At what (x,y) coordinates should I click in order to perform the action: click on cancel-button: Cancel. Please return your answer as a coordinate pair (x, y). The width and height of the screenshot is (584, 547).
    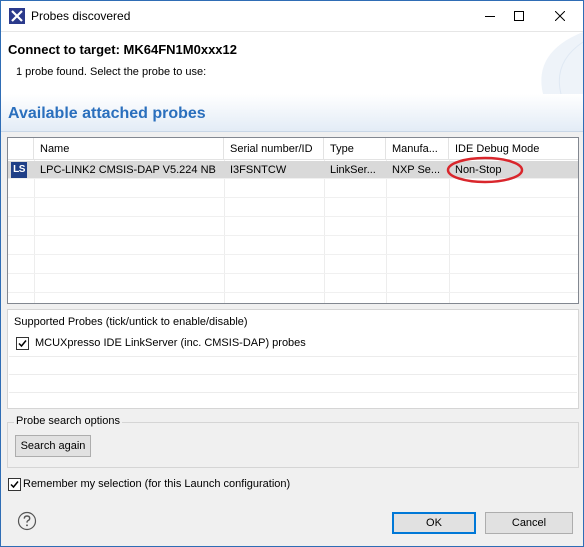
    Looking at the image, I should click on (529, 523).